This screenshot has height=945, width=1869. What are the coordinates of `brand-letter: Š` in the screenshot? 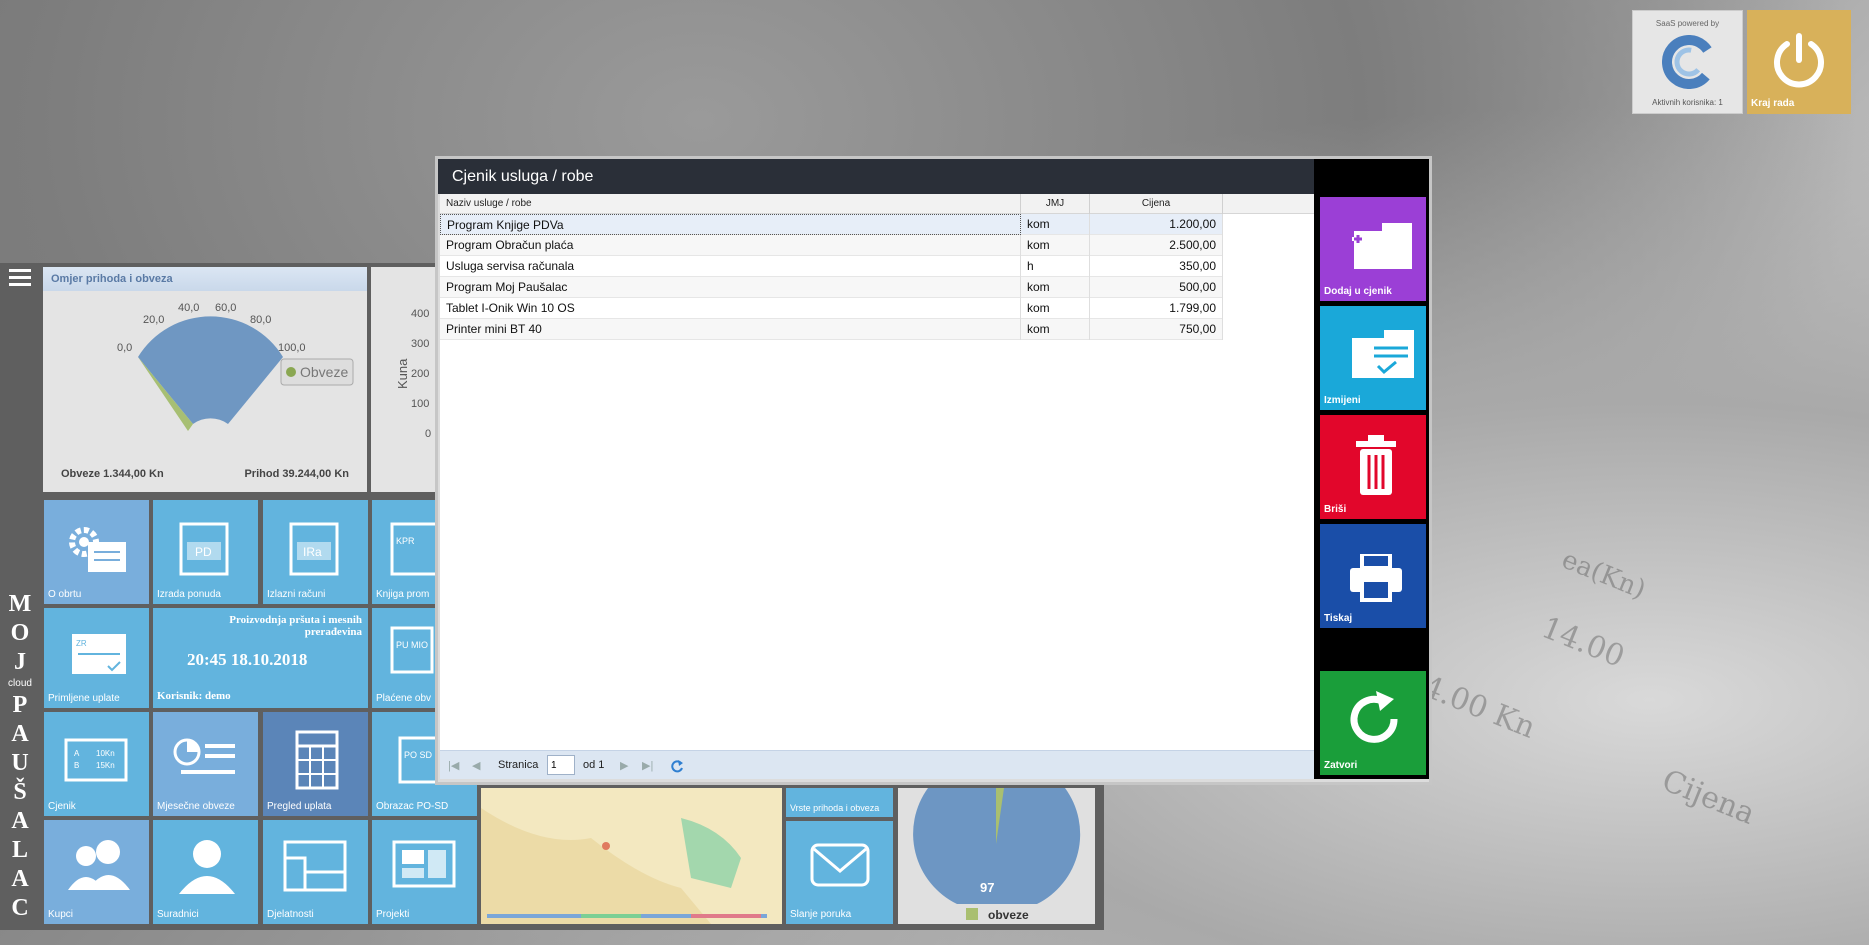 It's located at (20, 792).